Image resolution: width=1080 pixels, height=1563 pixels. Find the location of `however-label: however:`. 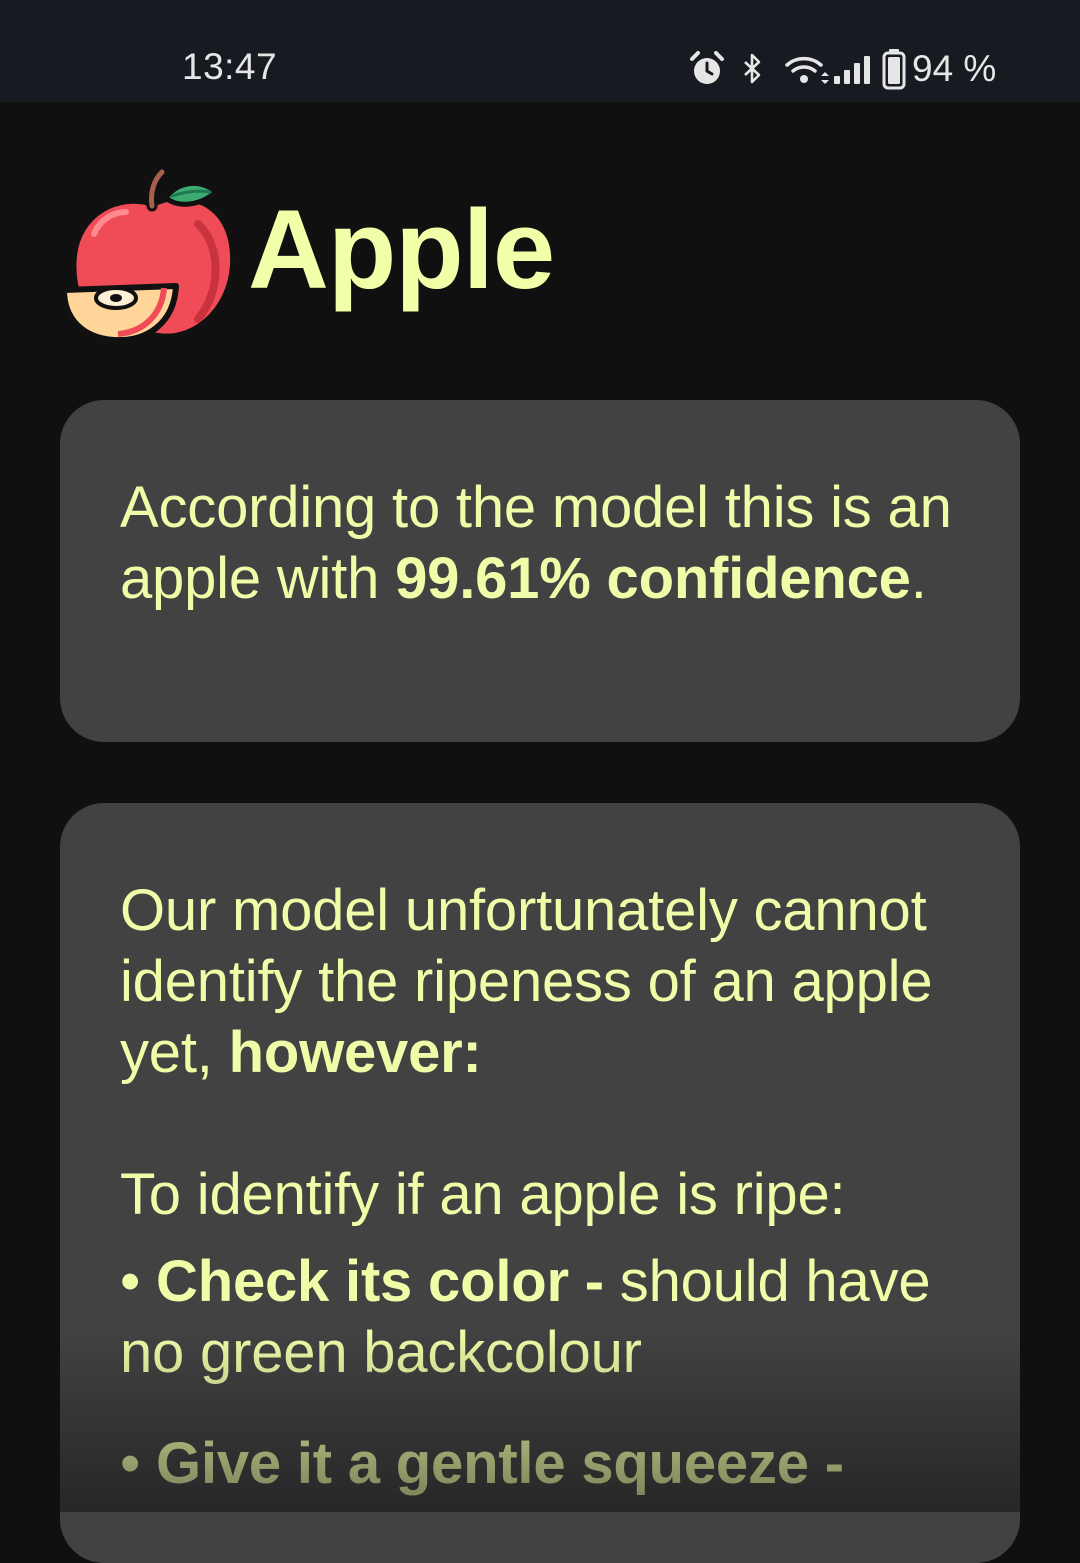

however-label: however: is located at coordinates (355, 1052).